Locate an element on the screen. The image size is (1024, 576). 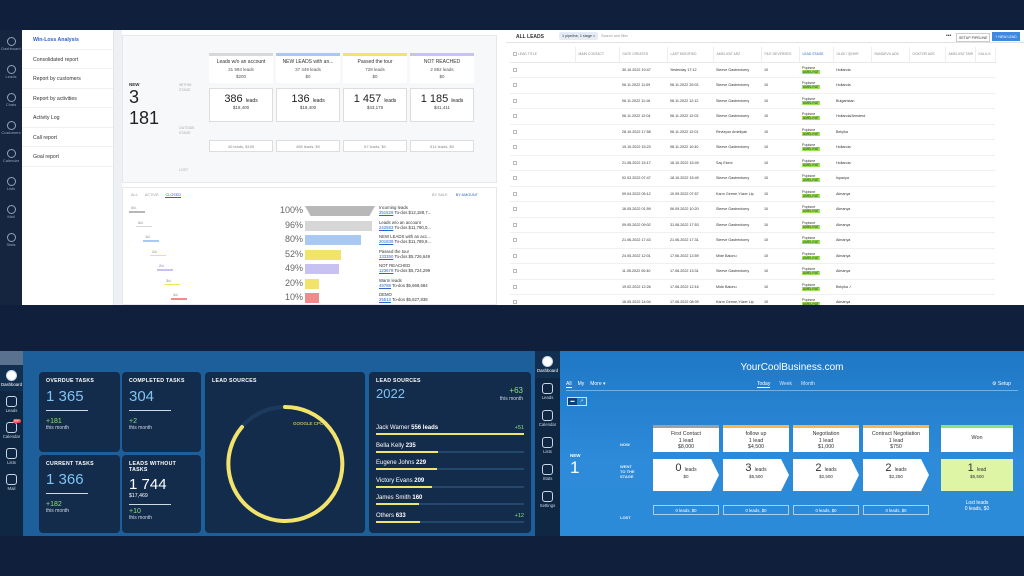
menu-item: Report by customers is located at coordinates (67, 79).